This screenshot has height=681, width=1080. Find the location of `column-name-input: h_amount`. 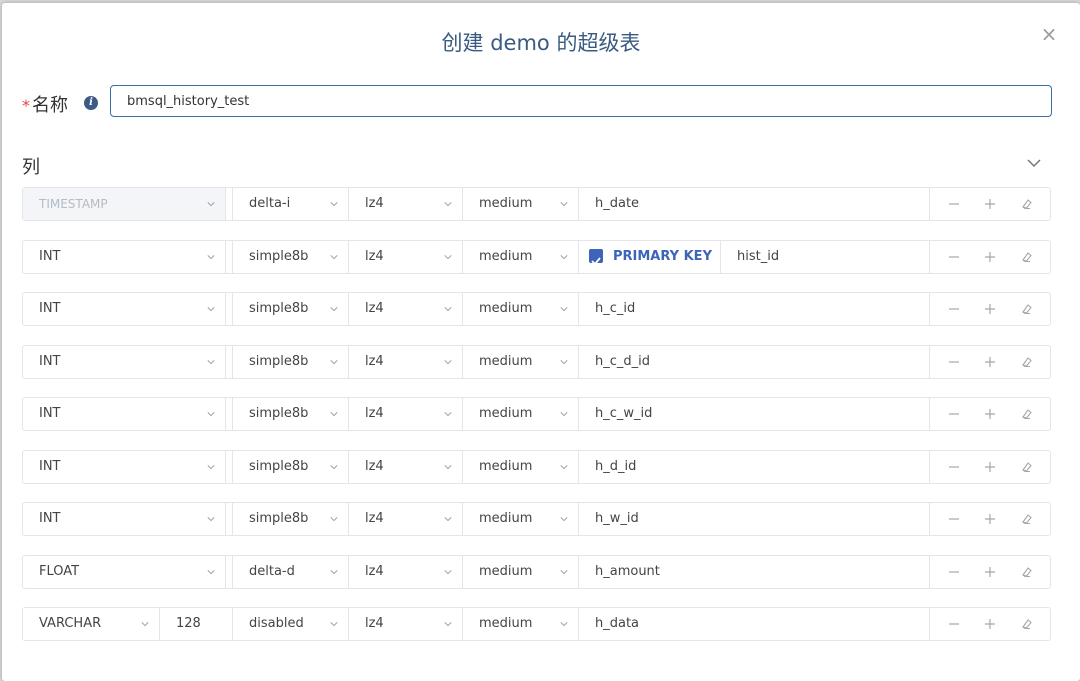

column-name-input: h_amount is located at coordinates (754, 571).